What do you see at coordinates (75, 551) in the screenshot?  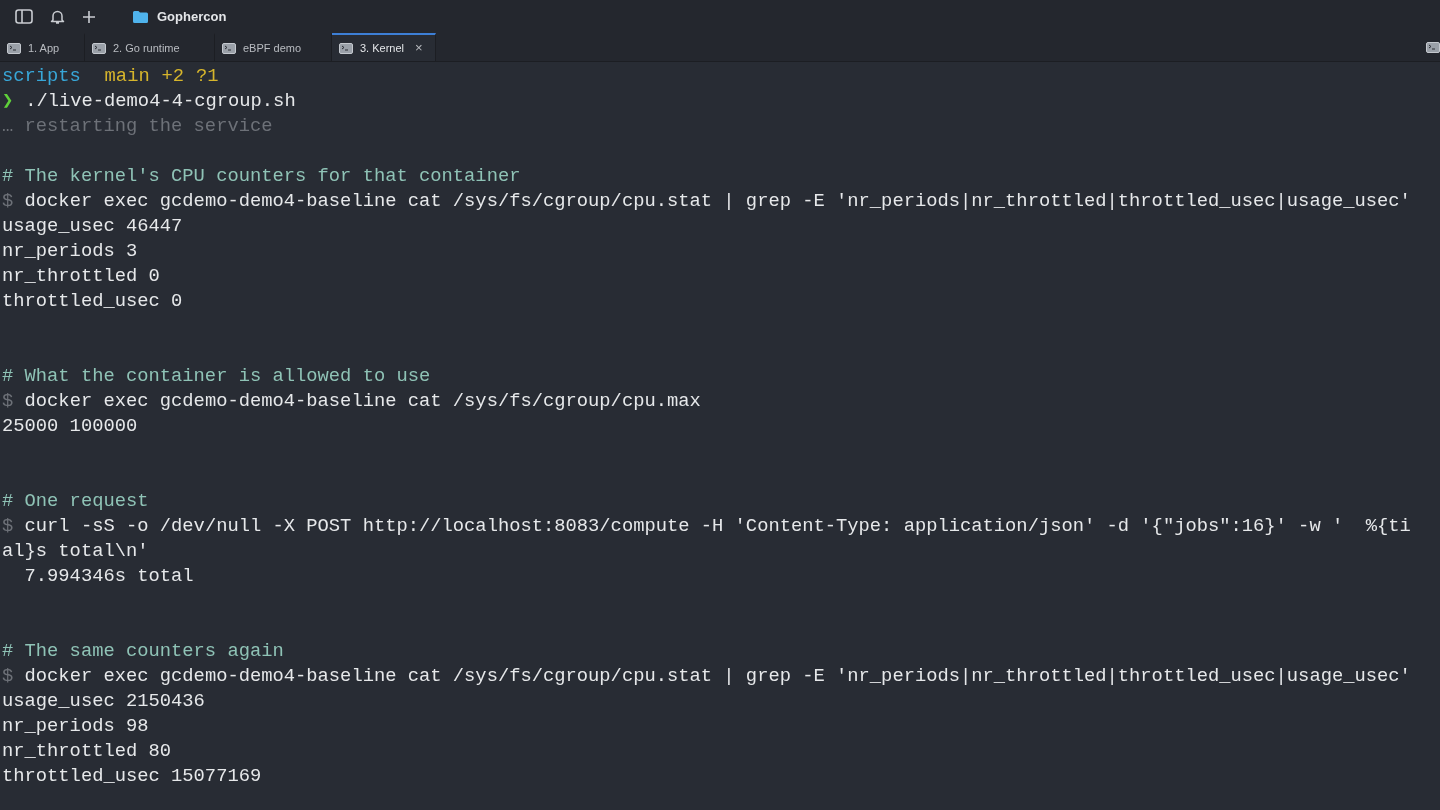 I see `output-line: al}s total\n'` at bounding box center [75, 551].